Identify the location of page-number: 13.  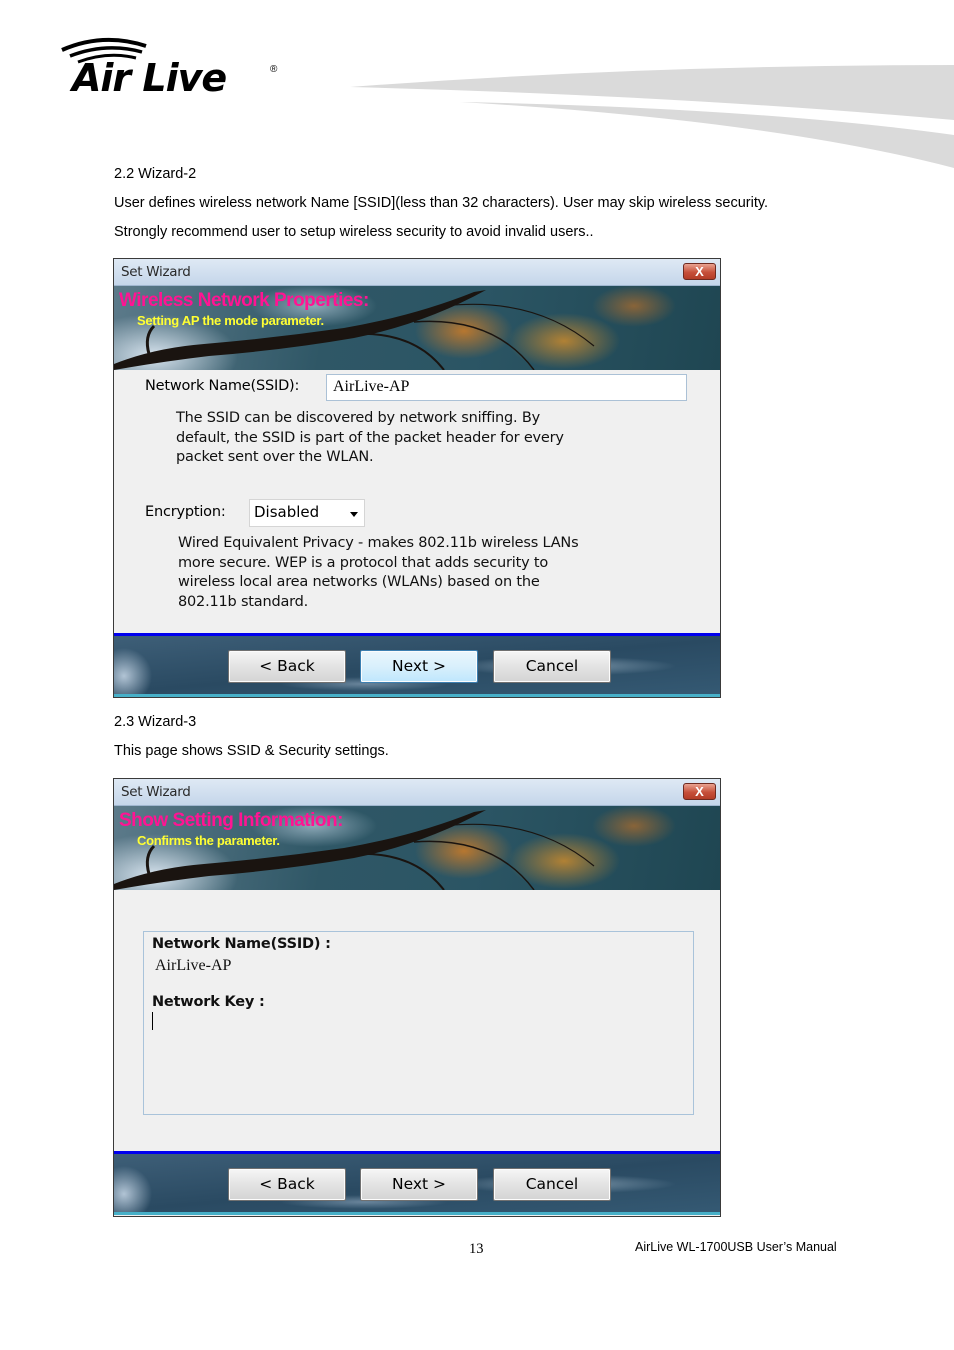
(476, 1249).